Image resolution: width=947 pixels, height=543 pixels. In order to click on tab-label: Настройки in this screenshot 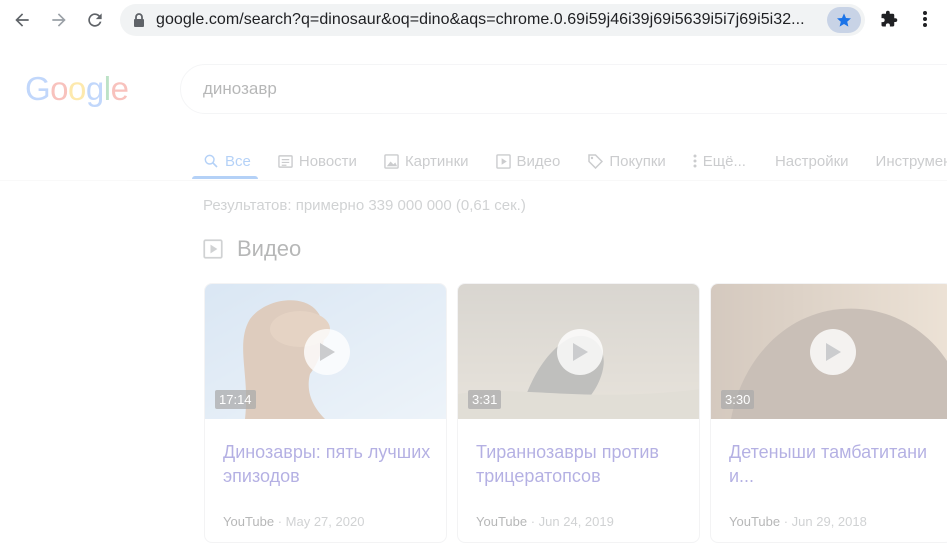, I will do `click(811, 161)`.